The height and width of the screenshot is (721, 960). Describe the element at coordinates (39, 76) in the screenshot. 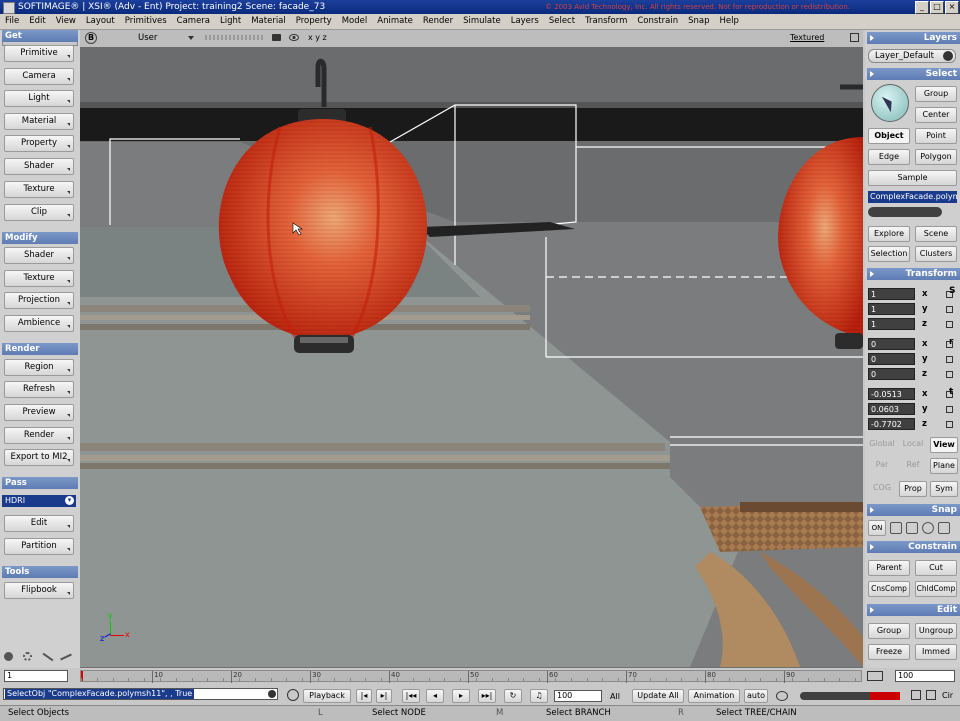

I see `get-camera-button: Camera` at that location.